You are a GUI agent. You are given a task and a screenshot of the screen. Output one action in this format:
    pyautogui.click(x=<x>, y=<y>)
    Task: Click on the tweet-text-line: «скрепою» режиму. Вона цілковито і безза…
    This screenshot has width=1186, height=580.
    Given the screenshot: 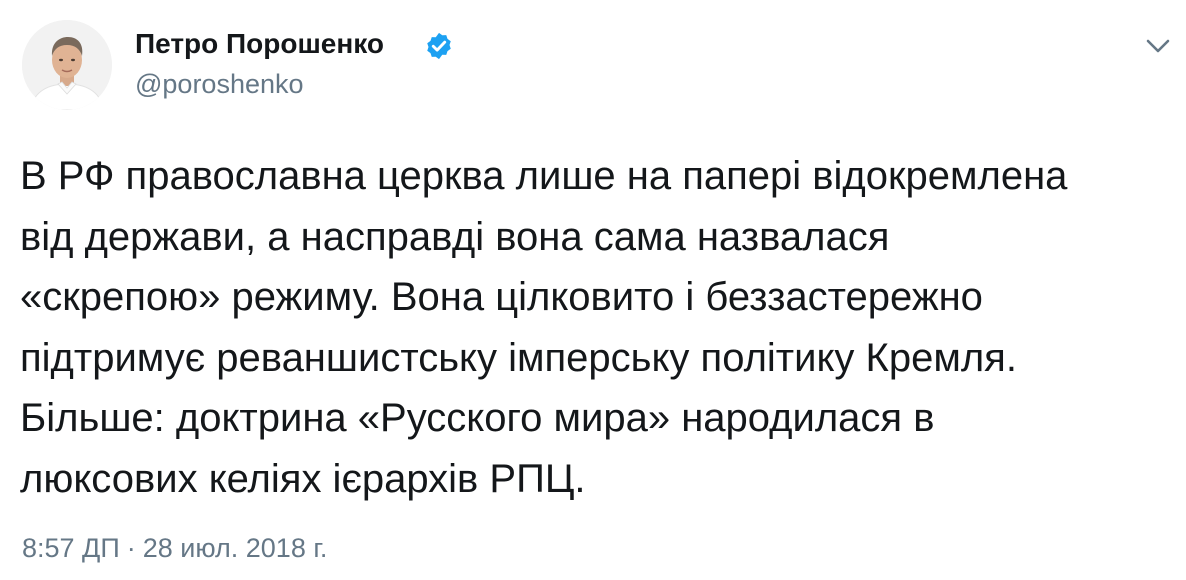 What is the action you would take?
    pyautogui.click(x=501, y=297)
    